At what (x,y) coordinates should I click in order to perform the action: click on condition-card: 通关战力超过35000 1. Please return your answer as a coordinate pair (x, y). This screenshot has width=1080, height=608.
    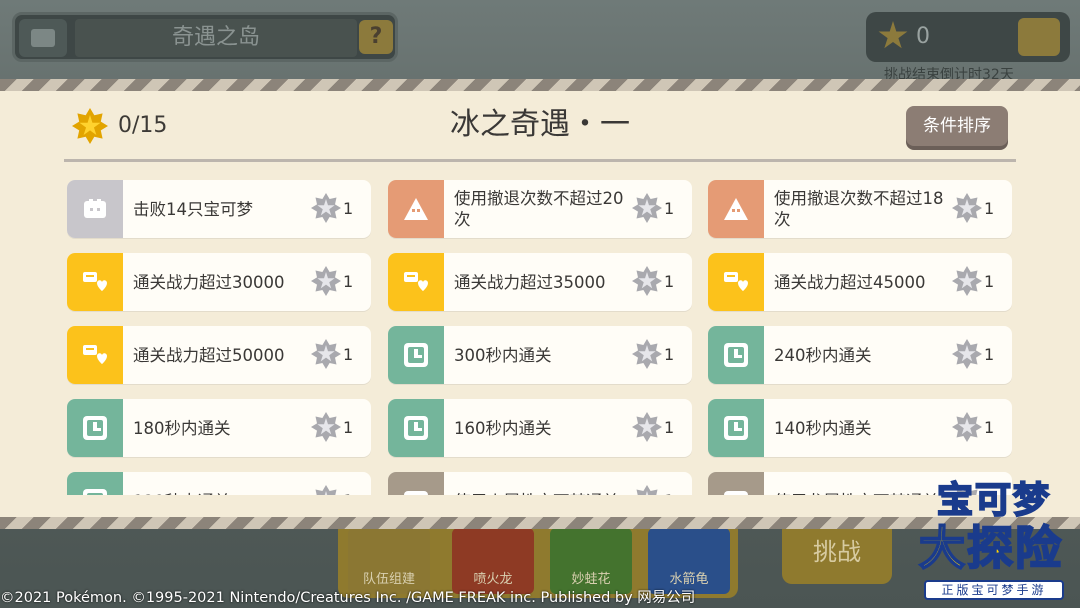
    Looking at the image, I should click on (540, 282).